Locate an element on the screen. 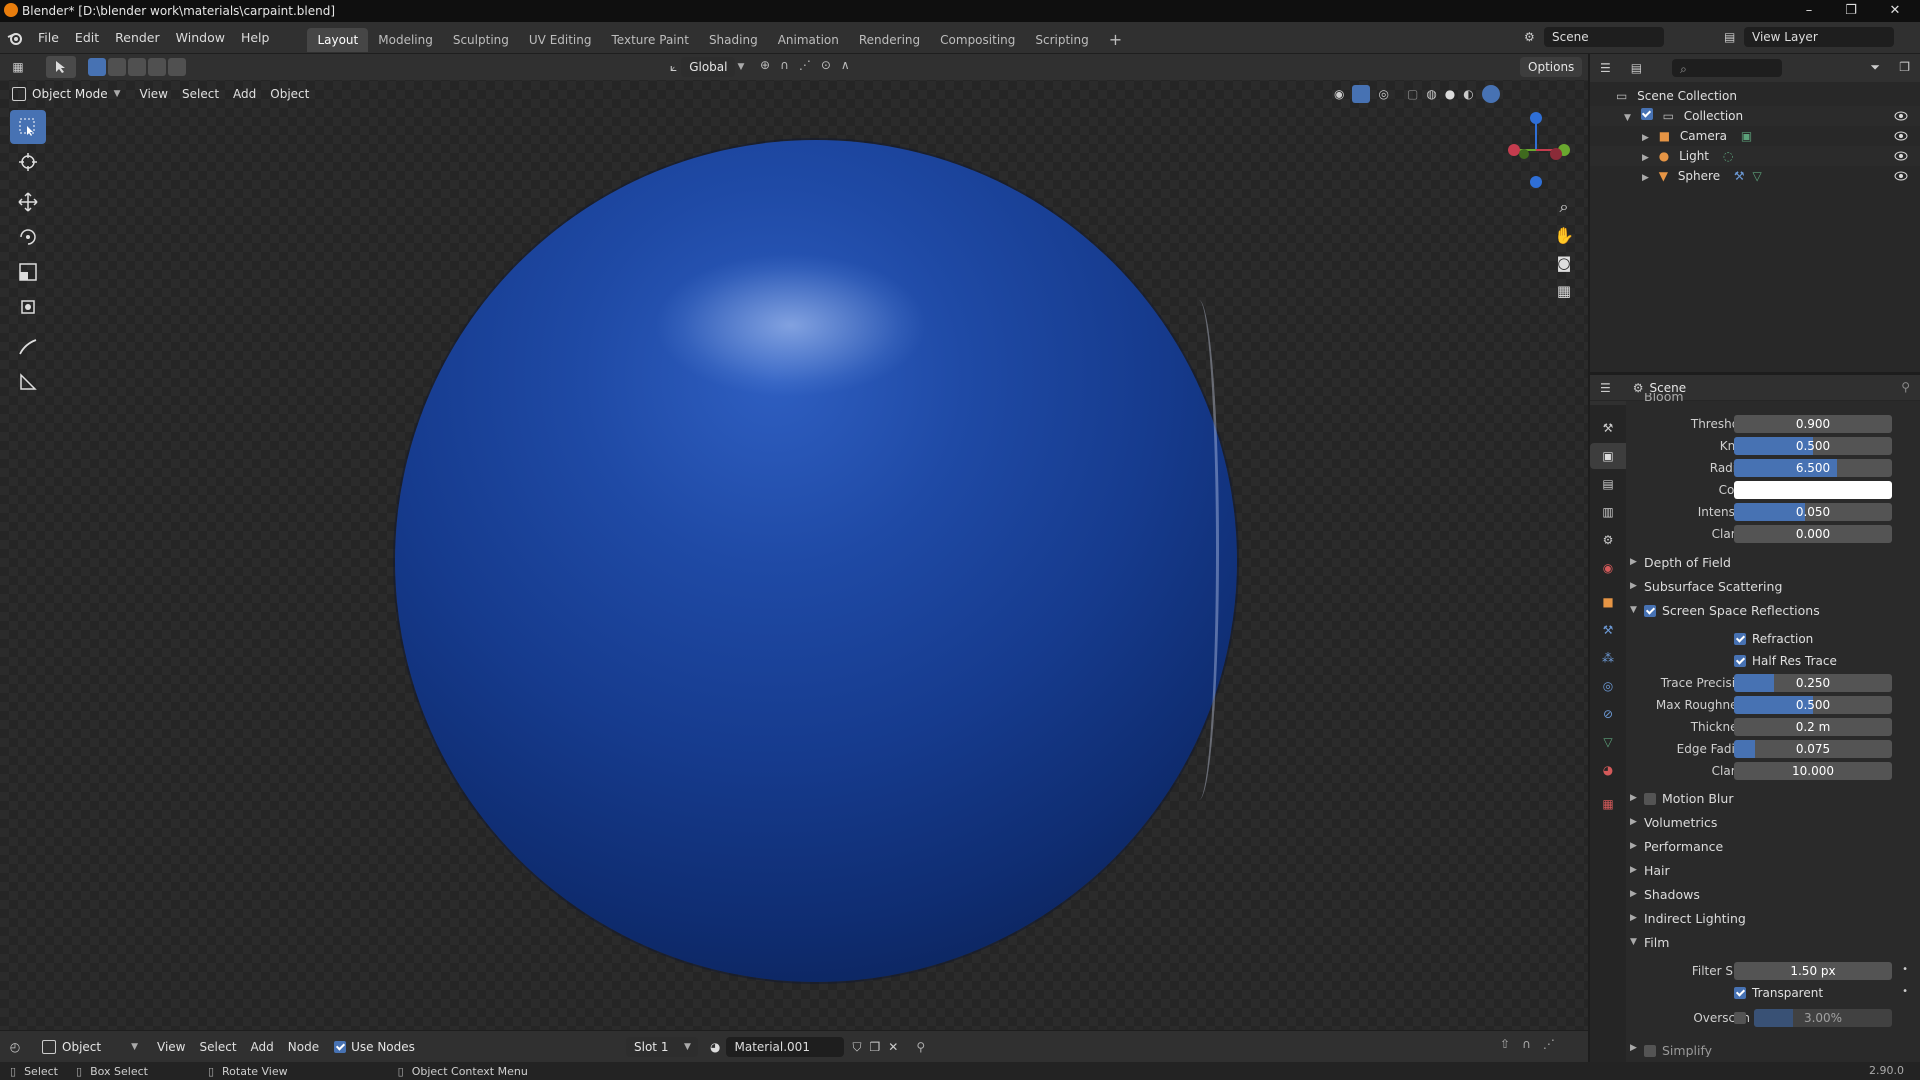  tab-texture-paint: Texture Paint is located at coordinates (650, 40).